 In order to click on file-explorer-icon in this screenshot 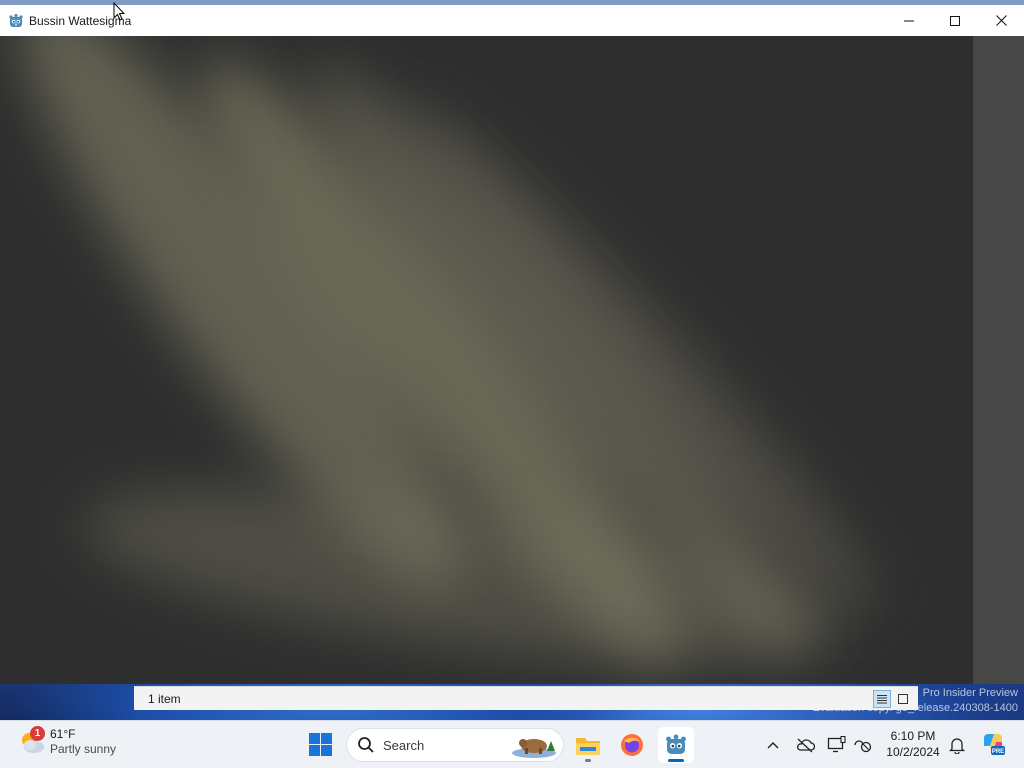, I will do `click(588, 746)`.